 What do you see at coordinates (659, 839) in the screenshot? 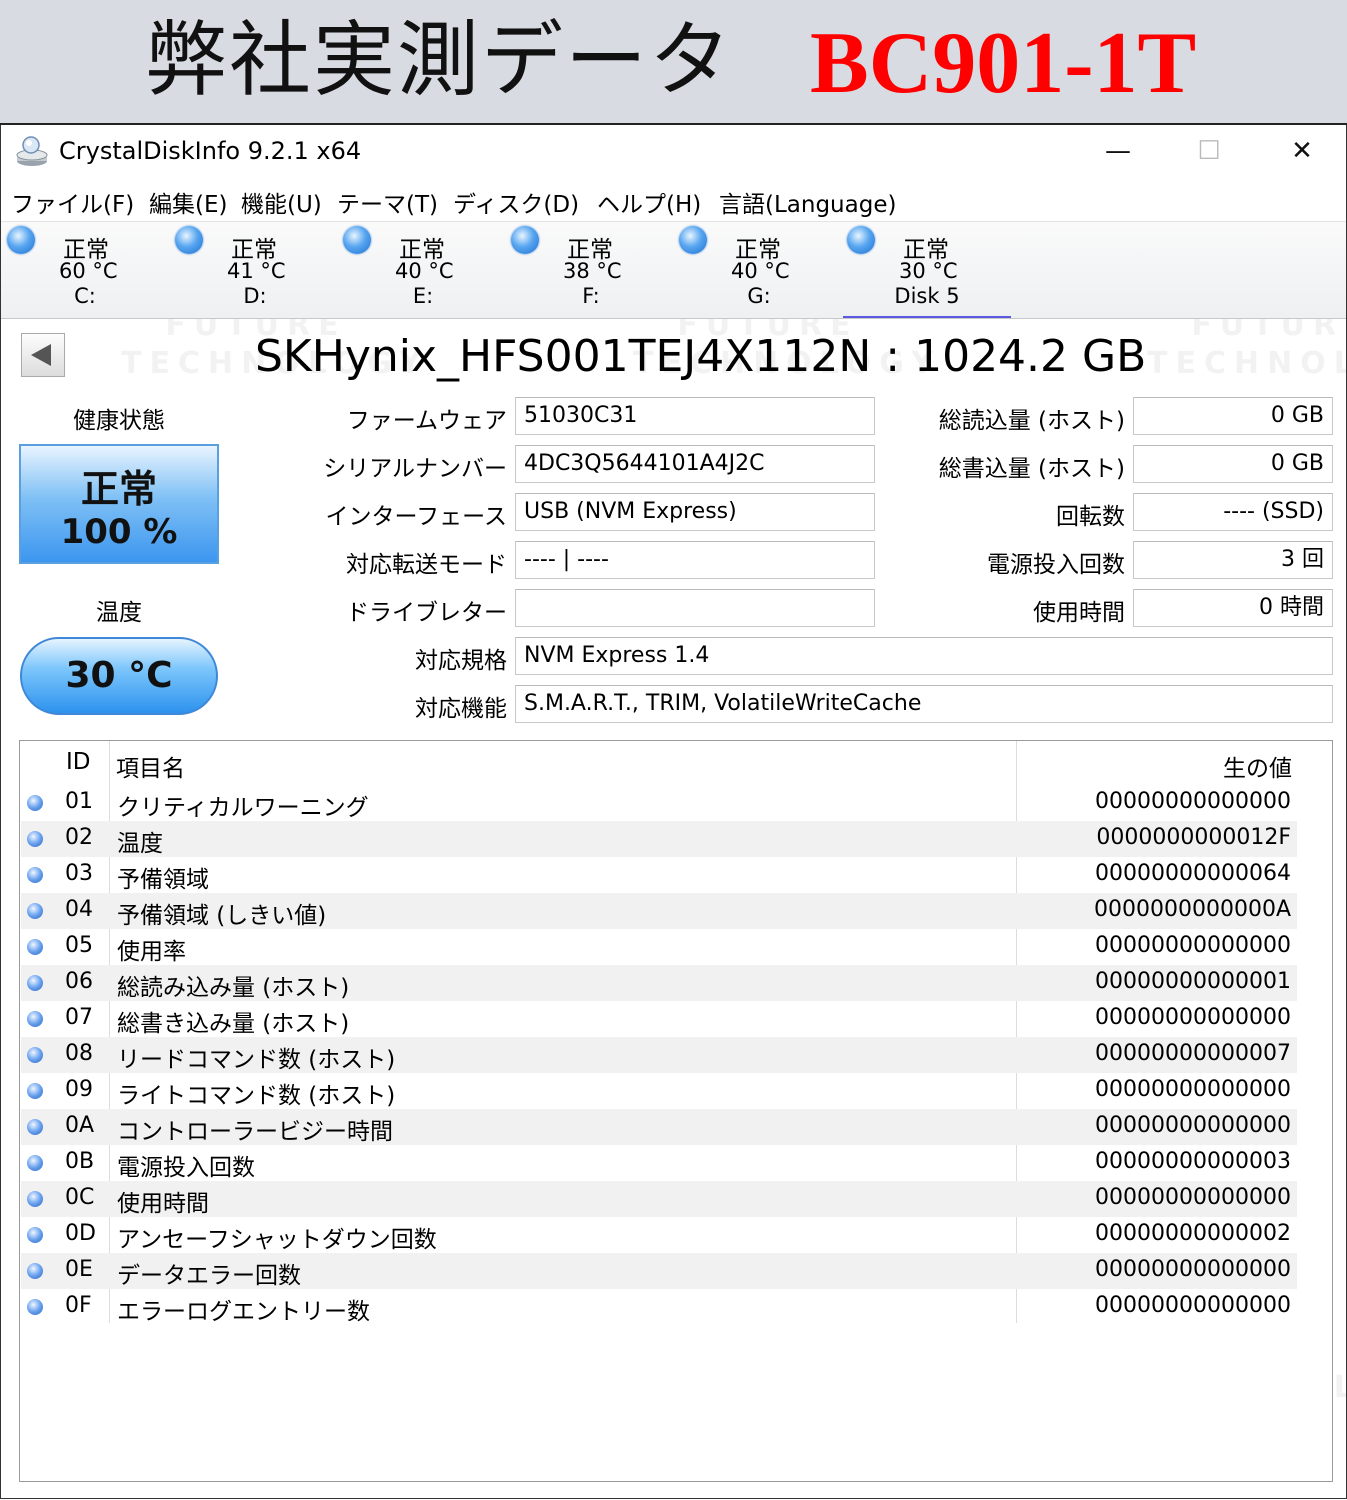
I see `table-row: 02 温度 0000000000012F` at bounding box center [659, 839].